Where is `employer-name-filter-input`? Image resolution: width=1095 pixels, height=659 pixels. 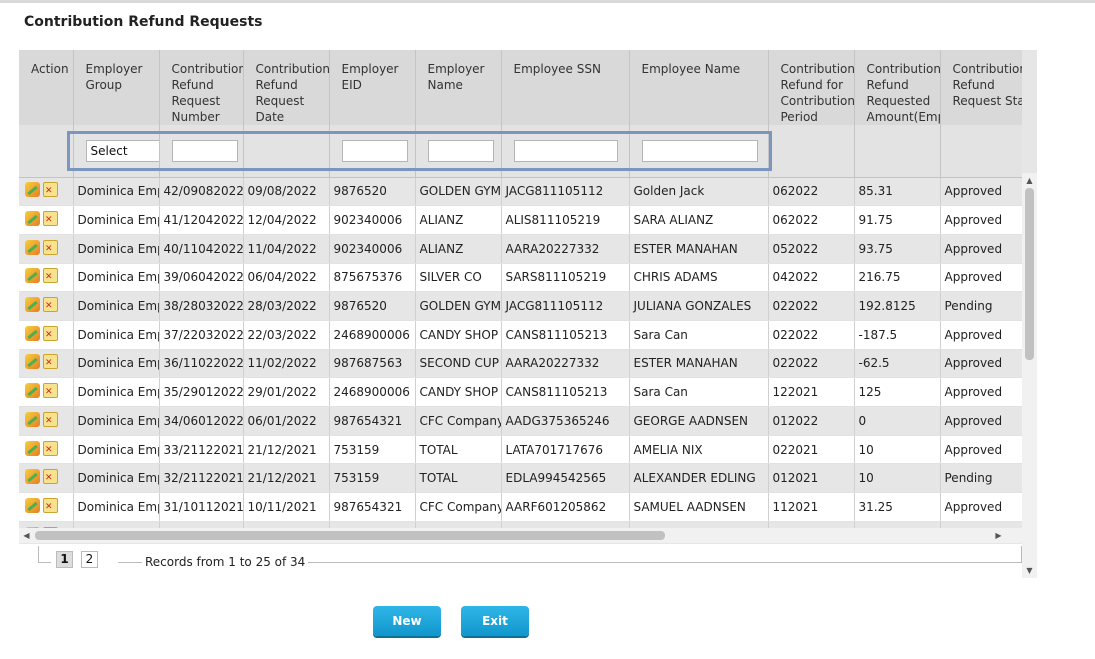 employer-name-filter-input is located at coordinates (460, 150).